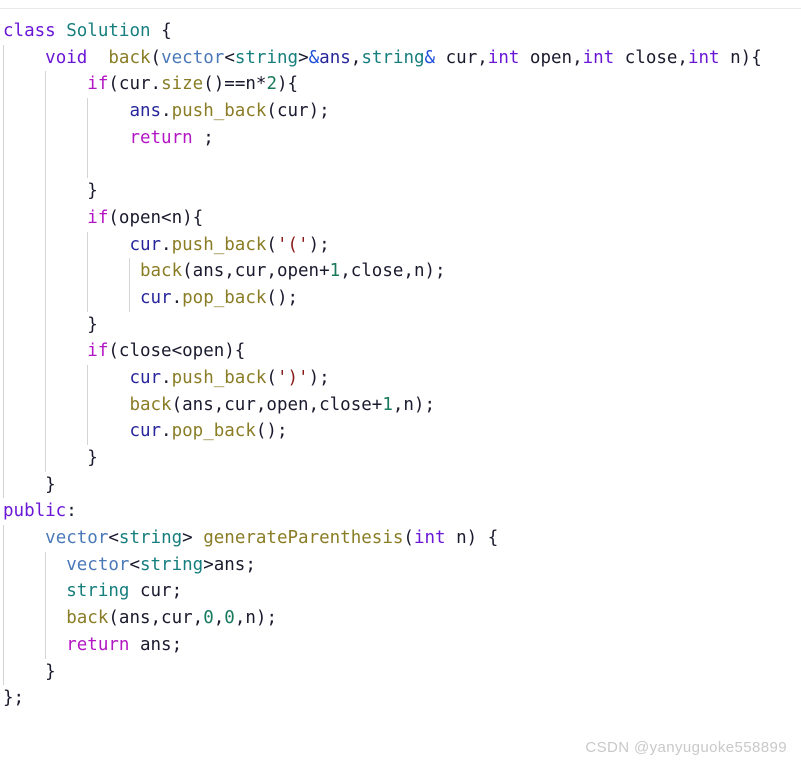 The height and width of the screenshot is (772, 801). Describe the element at coordinates (229, 564) in the screenshot. I see `token-plain: >ans;` at that location.